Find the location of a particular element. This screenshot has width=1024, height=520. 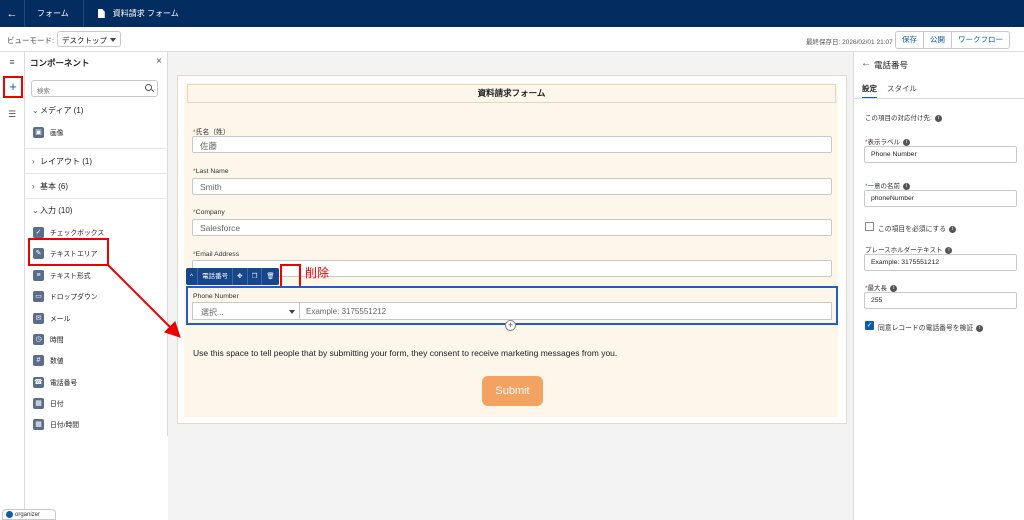

chevron-down-icon: ⌄ is located at coordinates (35, 110).